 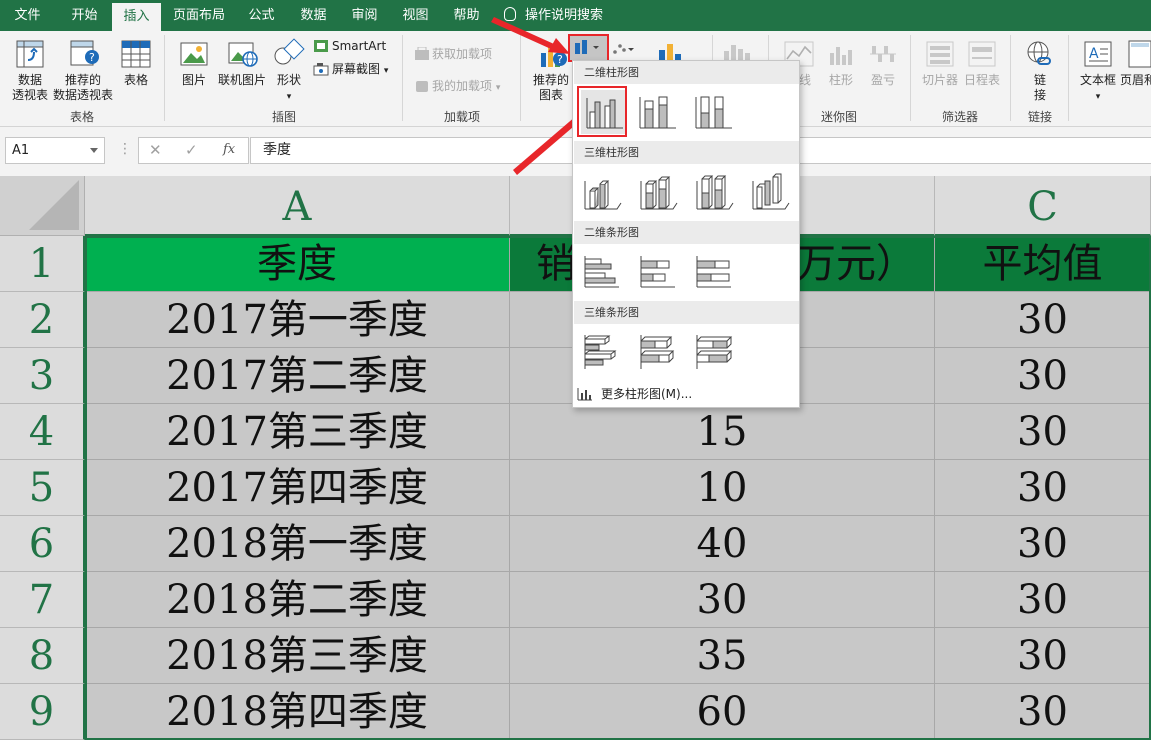 I want to click on annotation-highlight-column-button, so click(x=588, y=48).